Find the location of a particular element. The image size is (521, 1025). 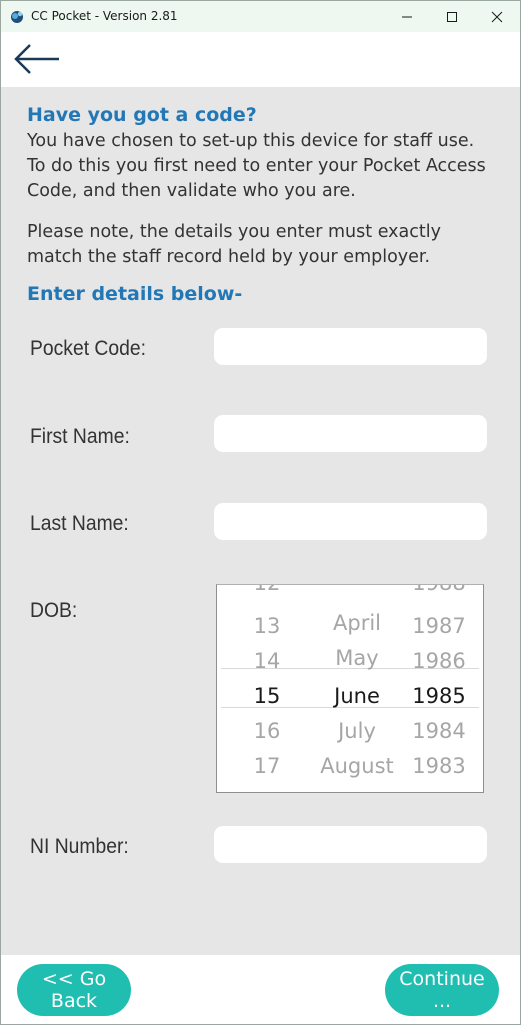

month-option: July is located at coordinates (357, 731).